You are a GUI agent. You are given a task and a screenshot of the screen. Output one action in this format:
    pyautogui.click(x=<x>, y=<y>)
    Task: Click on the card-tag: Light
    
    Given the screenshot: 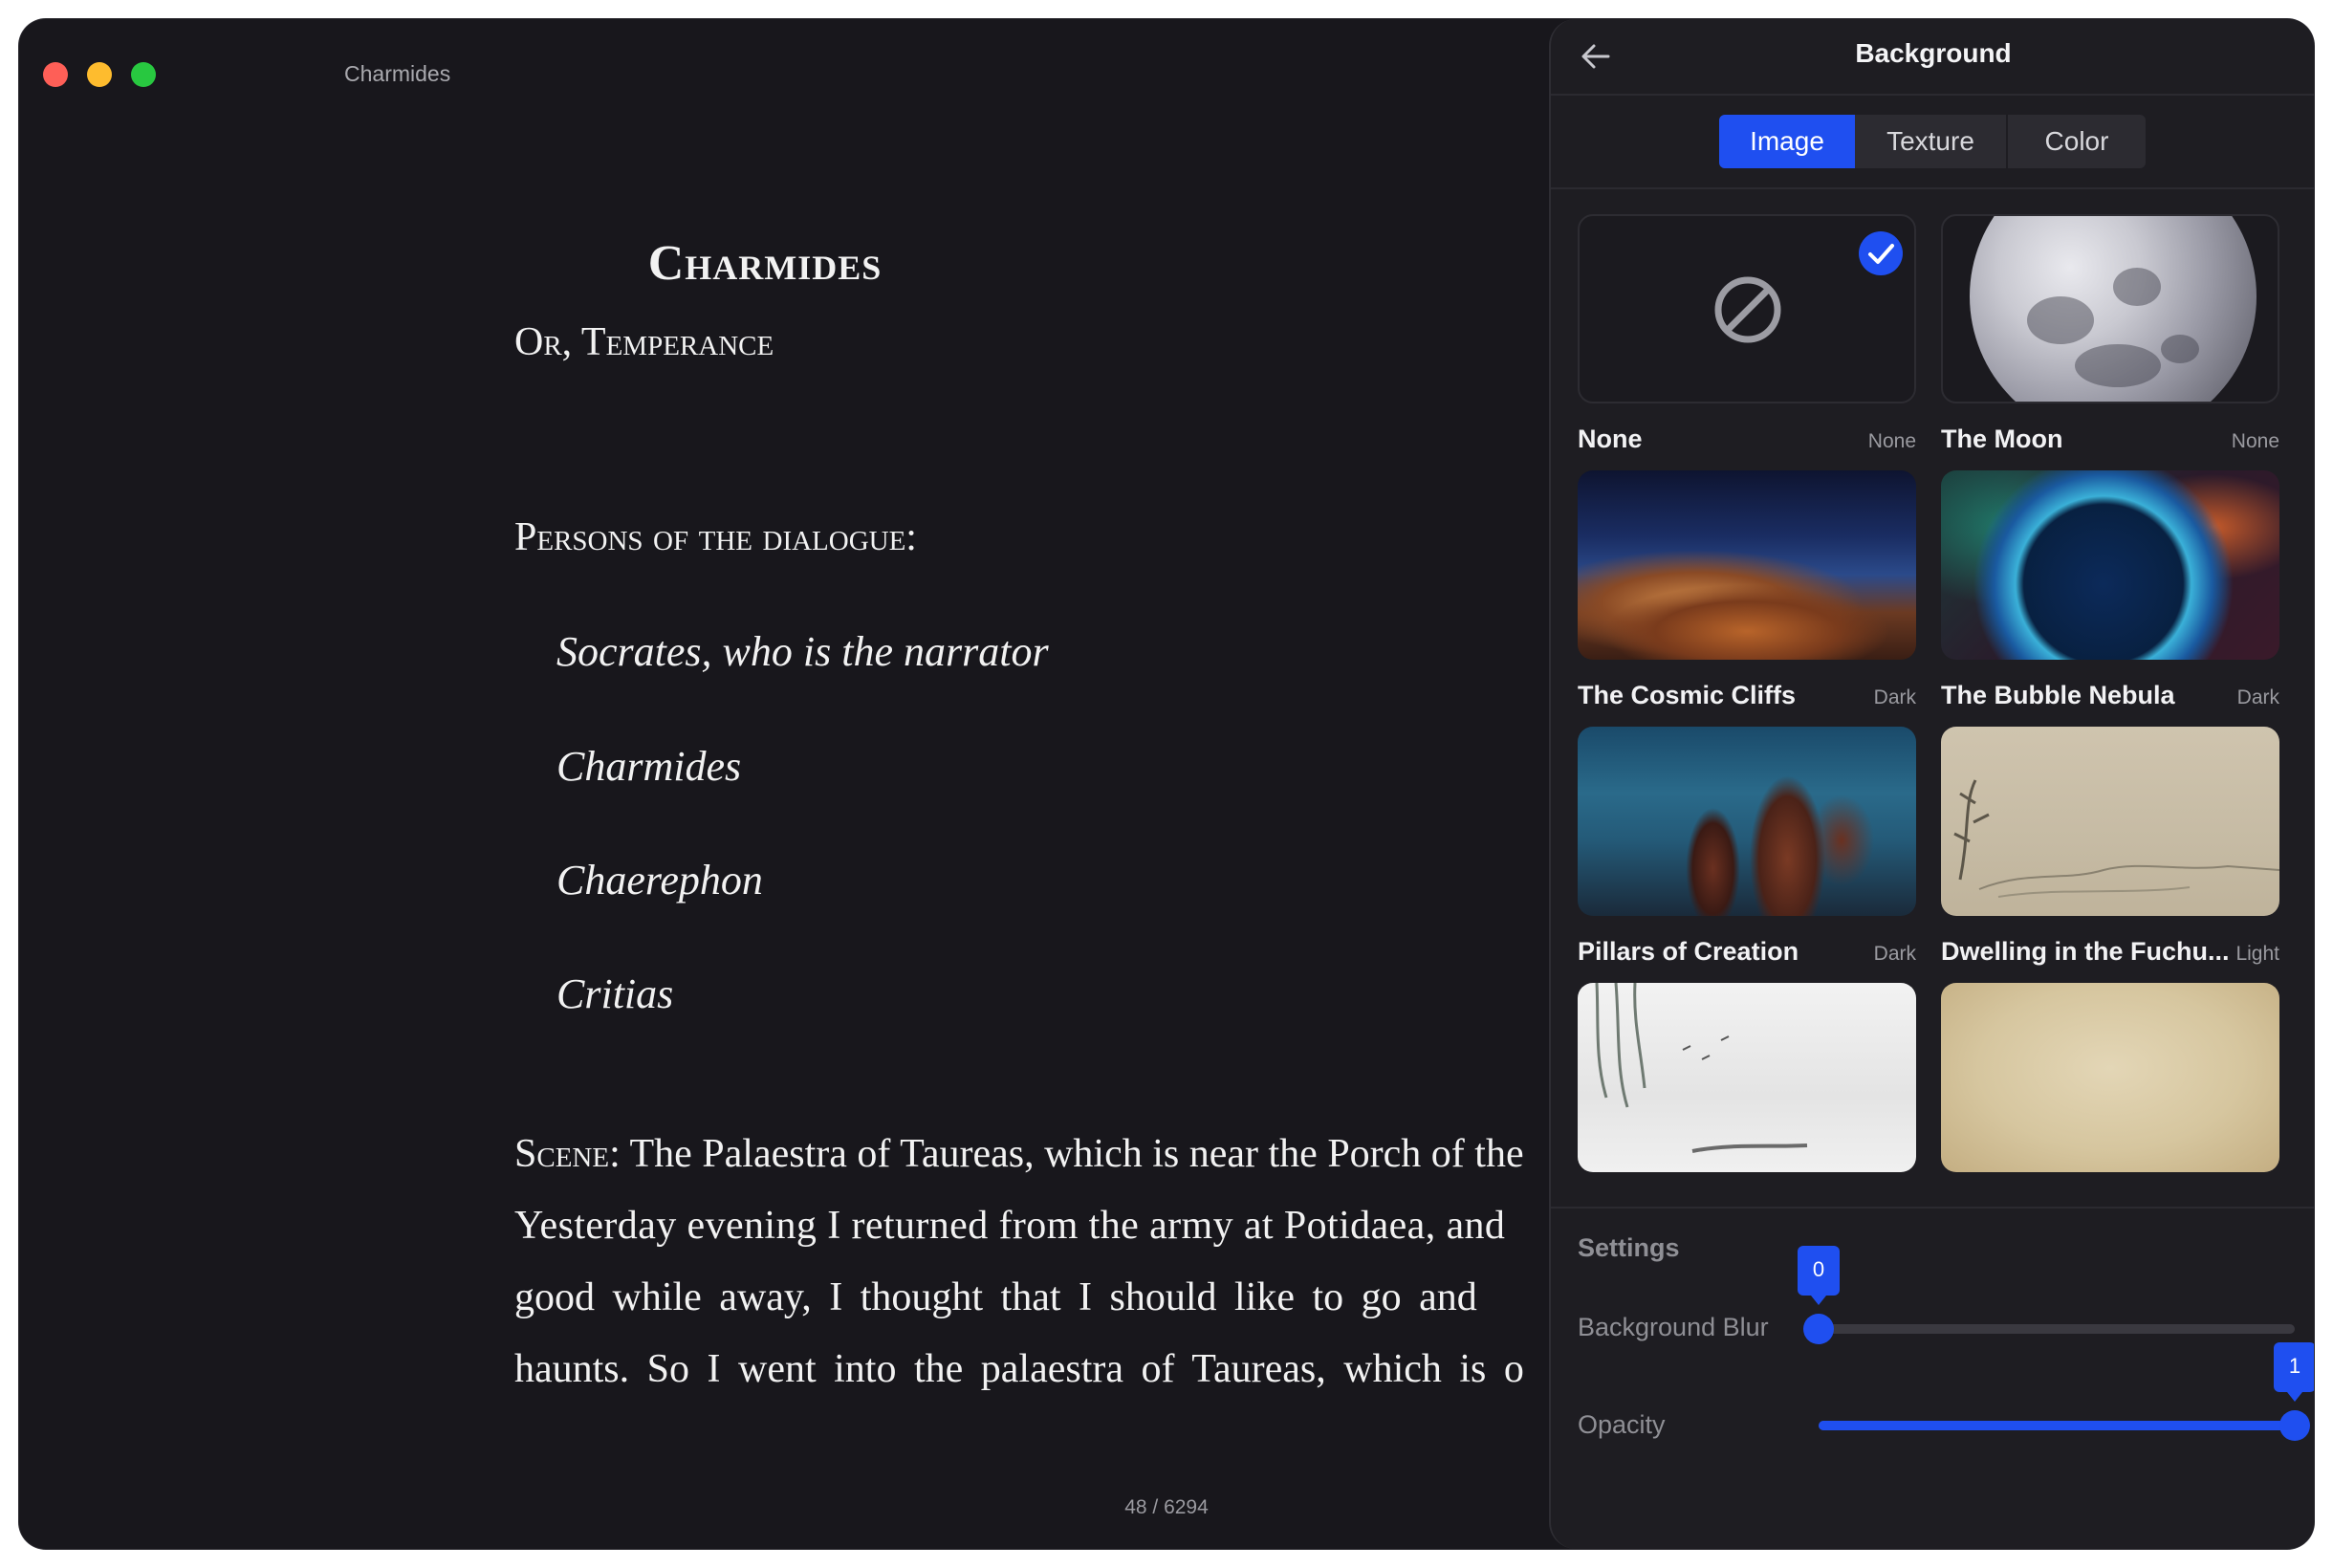 What is the action you would take?
    pyautogui.click(x=2257, y=954)
    